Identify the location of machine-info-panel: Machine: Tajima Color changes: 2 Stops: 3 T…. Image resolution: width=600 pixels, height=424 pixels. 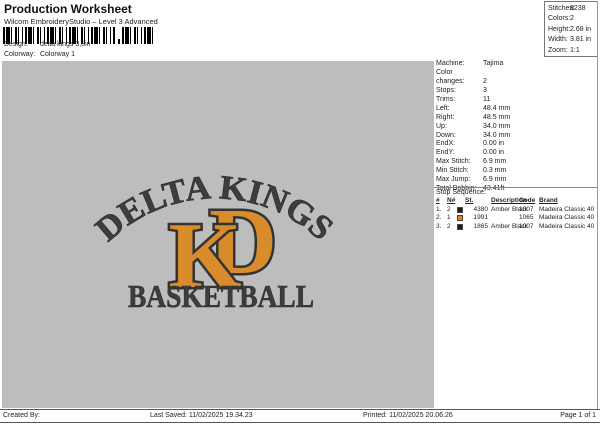
(517, 127).